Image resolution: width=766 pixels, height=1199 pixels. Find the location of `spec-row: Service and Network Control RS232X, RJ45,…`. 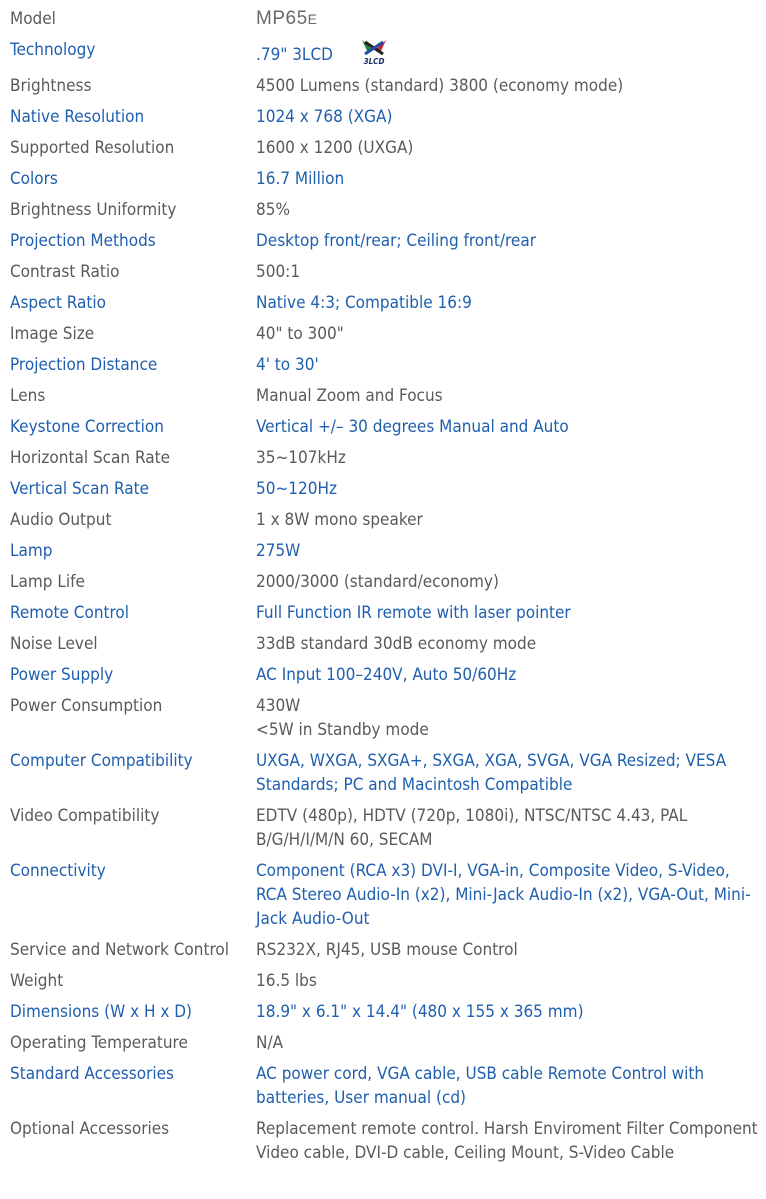

spec-row: Service and Network Control RS232X, RJ45,… is located at coordinates (385, 950).